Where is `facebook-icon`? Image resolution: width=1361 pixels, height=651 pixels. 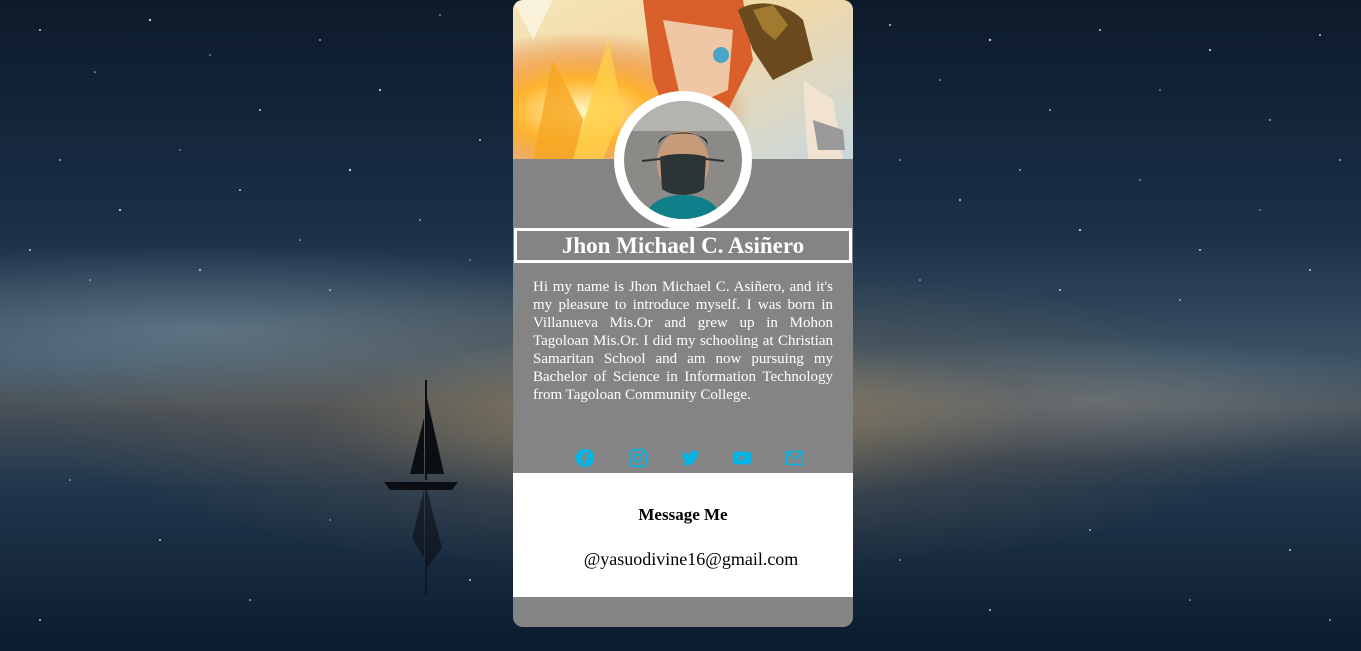
facebook-icon is located at coordinates (585, 458).